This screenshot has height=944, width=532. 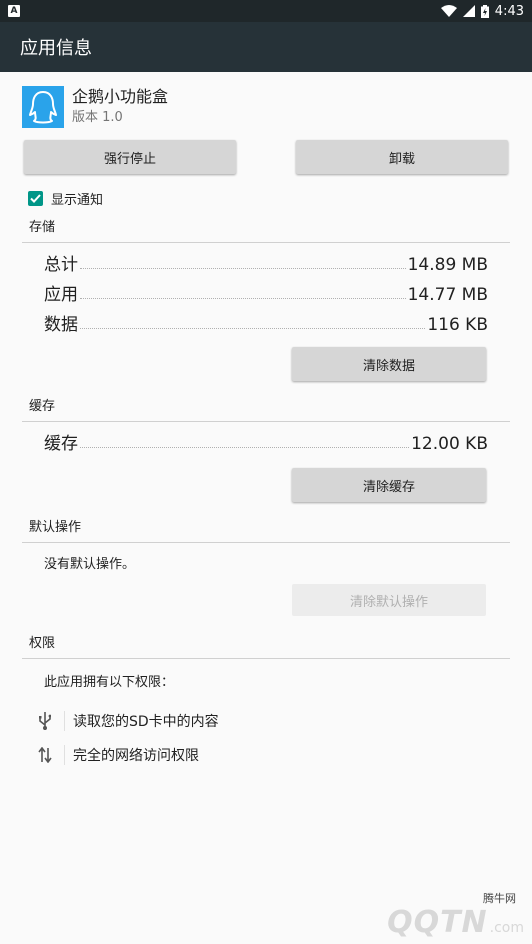 I want to click on clear-defaults-button: 清除默认操作, so click(x=389, y=600).